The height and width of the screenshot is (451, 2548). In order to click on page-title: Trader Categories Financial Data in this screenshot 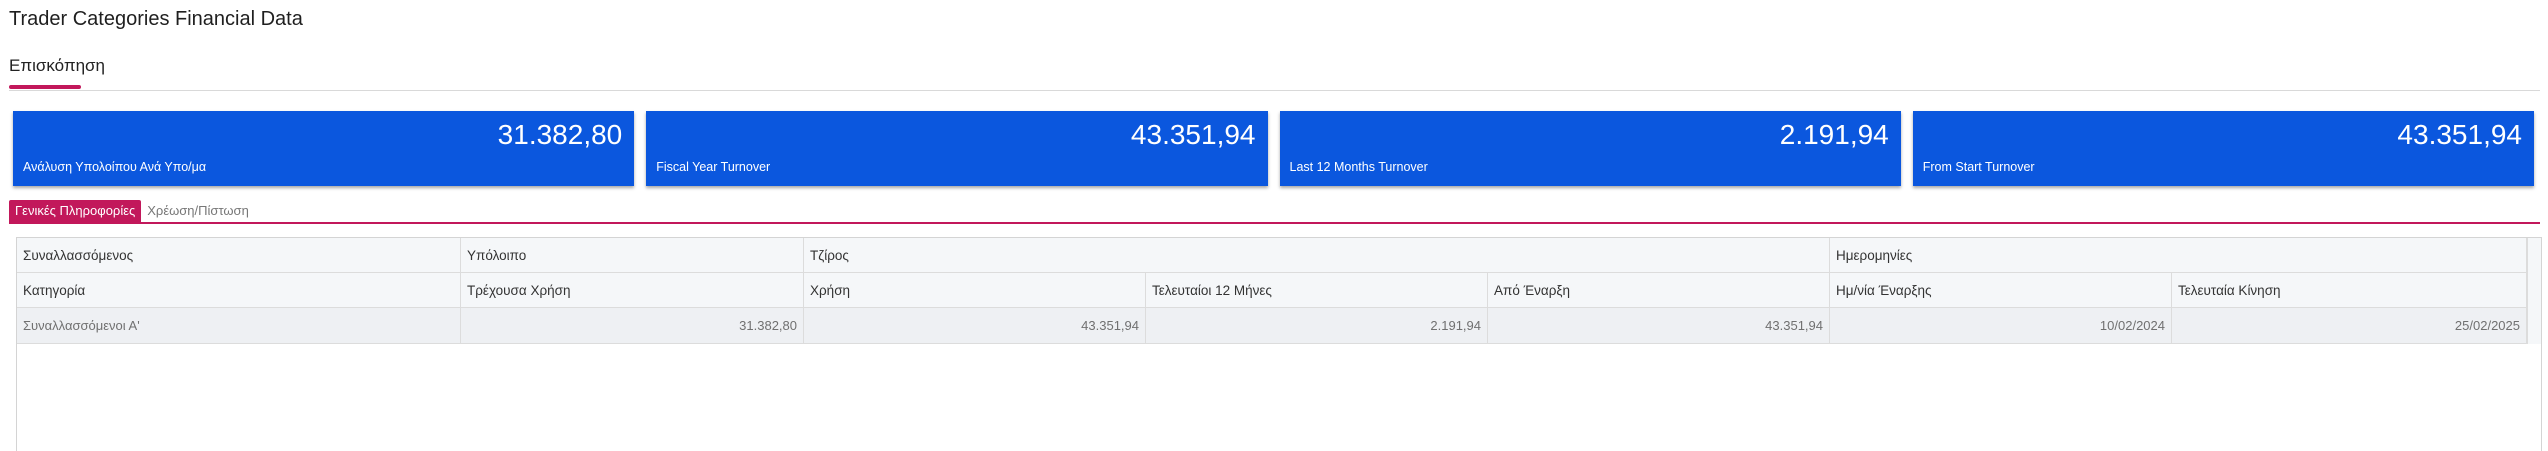, I will do `click(156, 19)`.